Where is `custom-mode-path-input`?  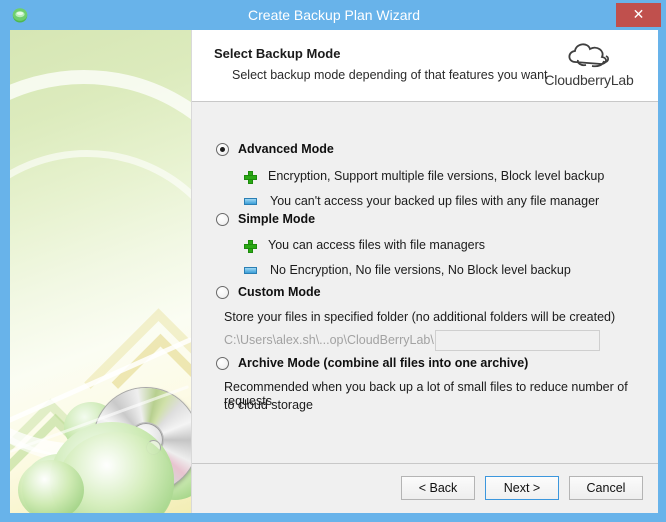
custom-mode-path-input is located at coordinates (517, 340).